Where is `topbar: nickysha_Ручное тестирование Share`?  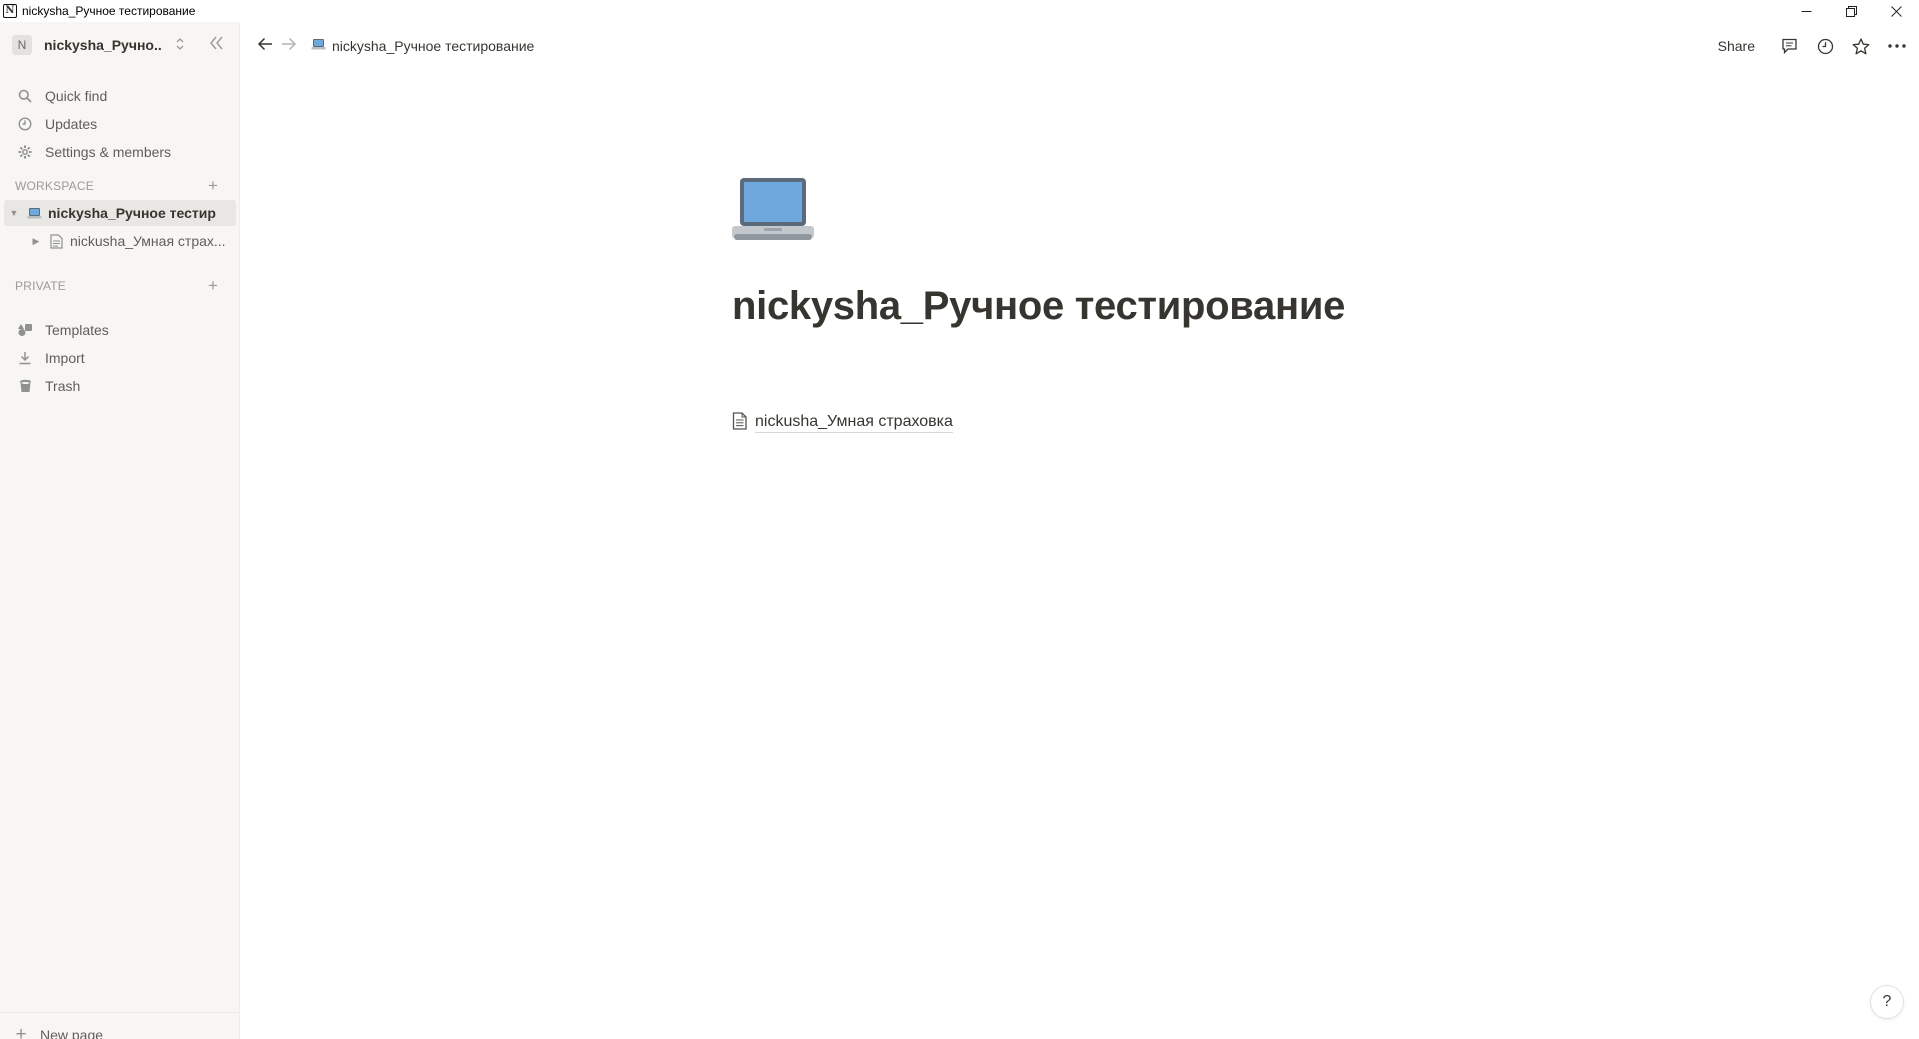
topbar: nickysha_Ручное тестирование Share is located at coordinates (1080, 46).